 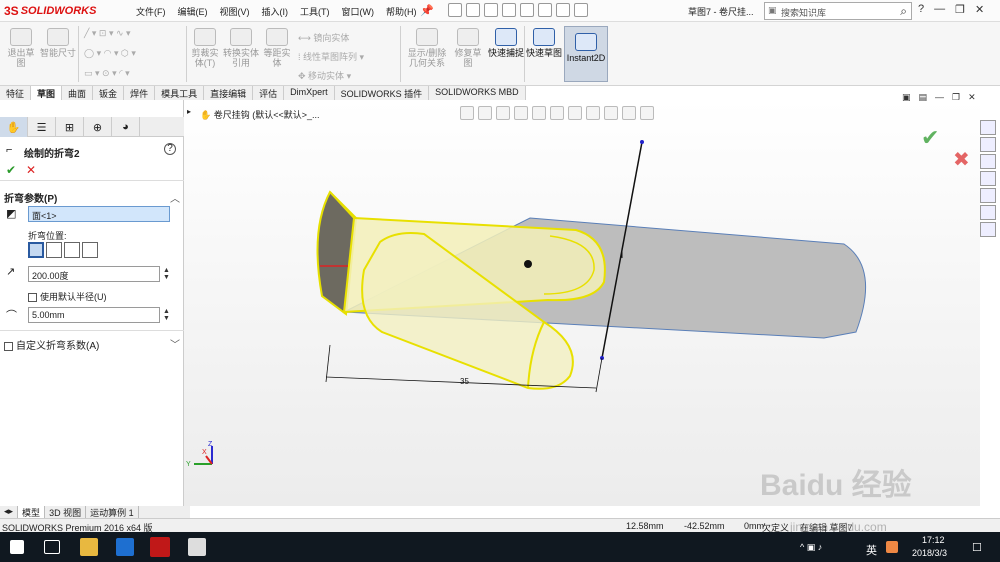 What do you see at coordinates (485, 113) in the screenshot?
I see `zoom-area-icon` at bounding box center [485, 113].